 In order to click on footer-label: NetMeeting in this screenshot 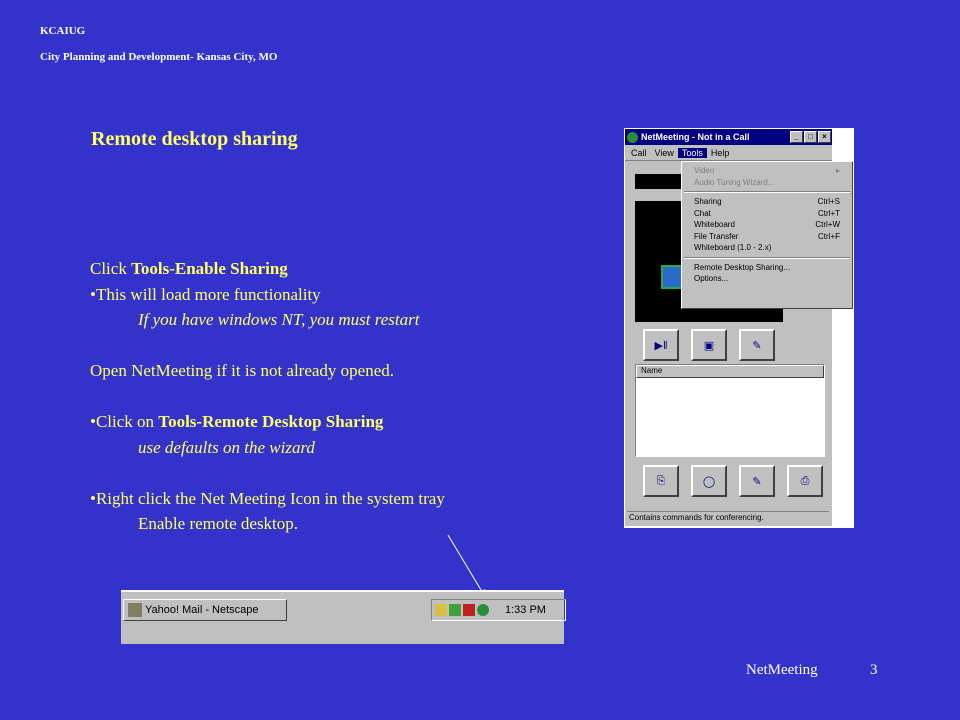, I will do `click(782, 670)`.